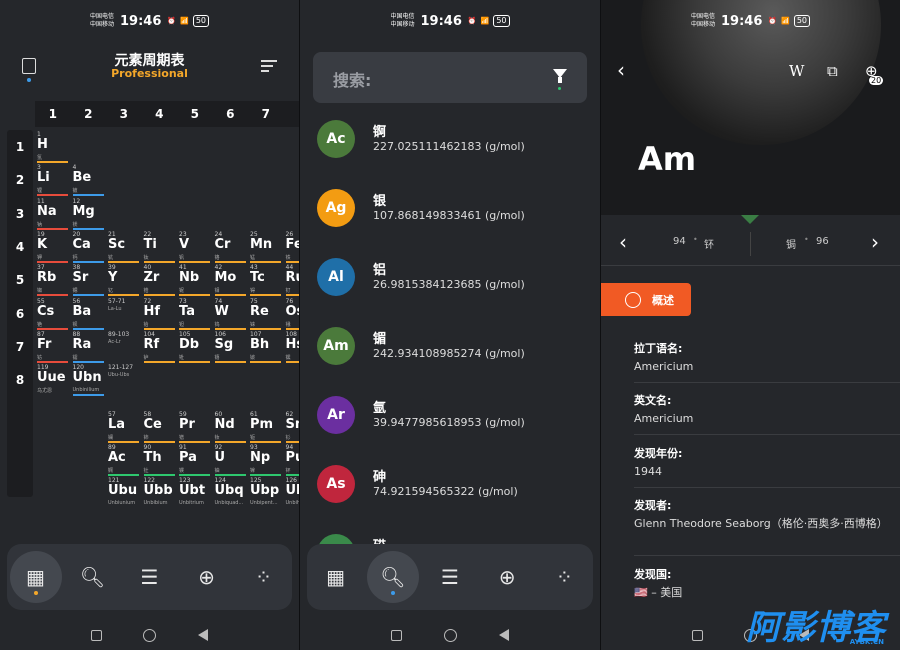 The width and height of the screenshot is (900, 650). What do you see at coordinates (623, 242) in the screenshot?
I see `prev-arrow-icon: ‹` at bounding box center [623, 242].